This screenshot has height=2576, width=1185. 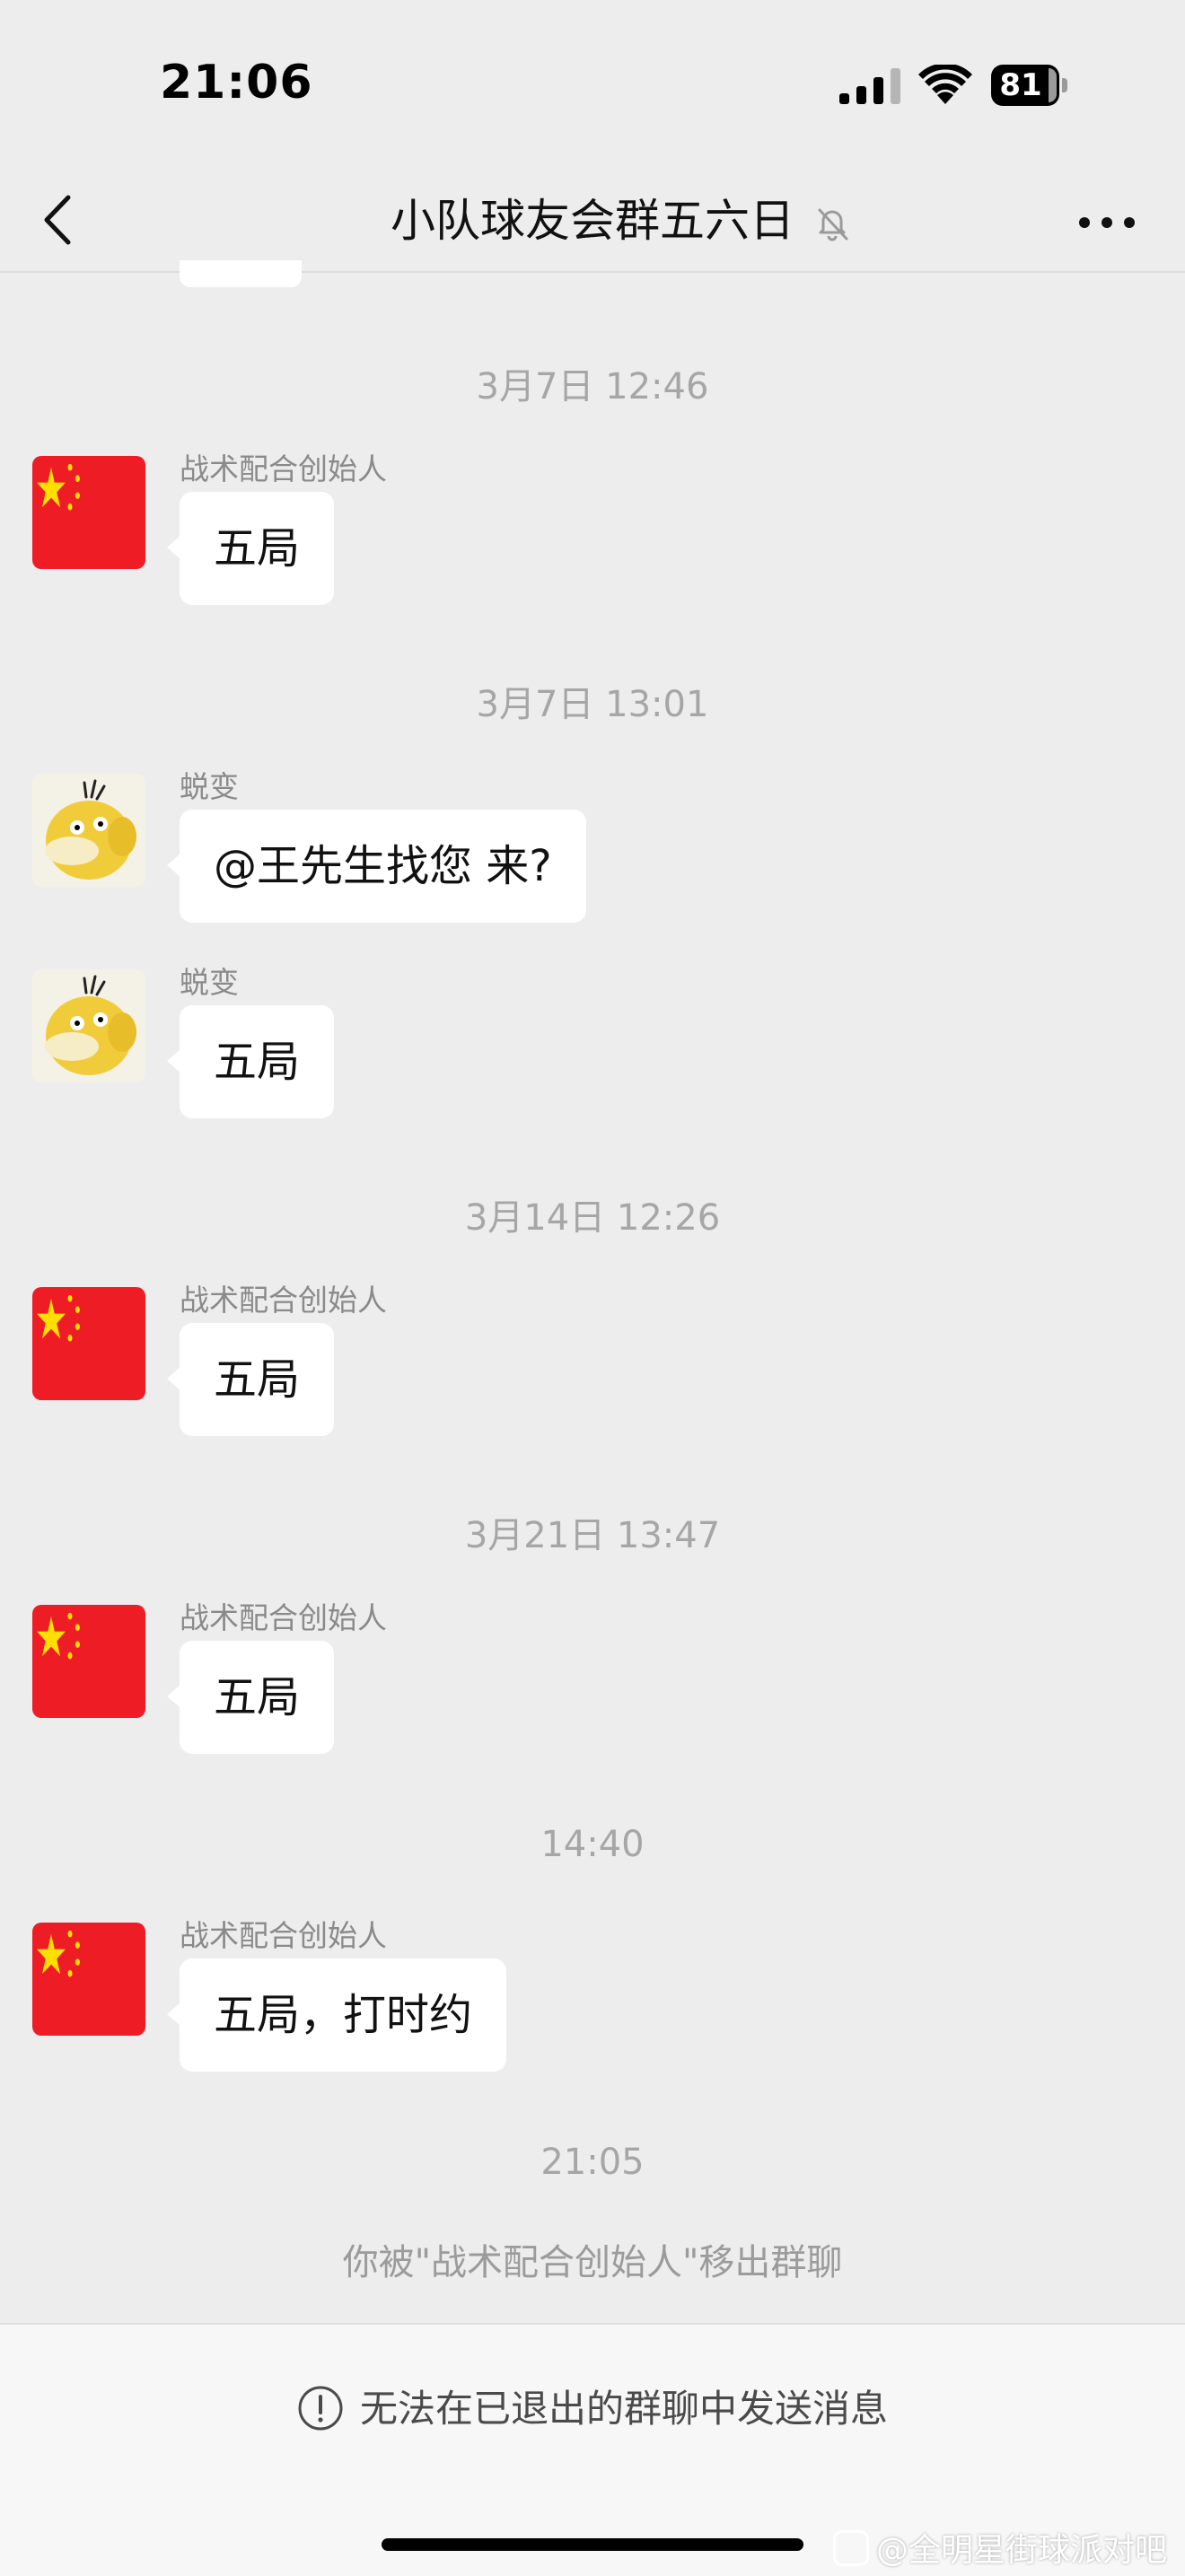 I want to click on message-timestamp: 3月21日 13:47, so click(x=592, y=1535).